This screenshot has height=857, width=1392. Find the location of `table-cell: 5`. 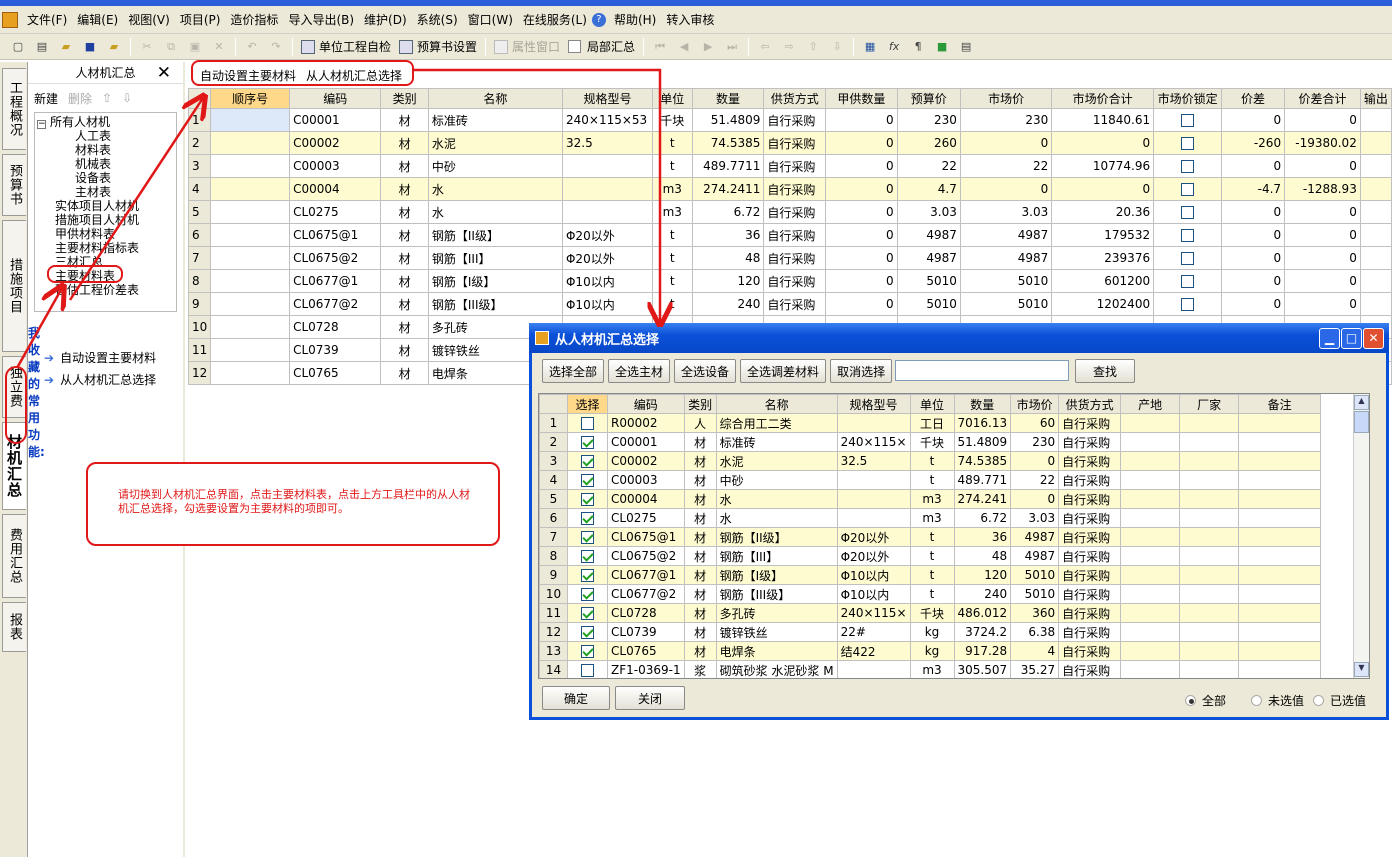

table-cell: 5 is located at coordinates (199, 212).